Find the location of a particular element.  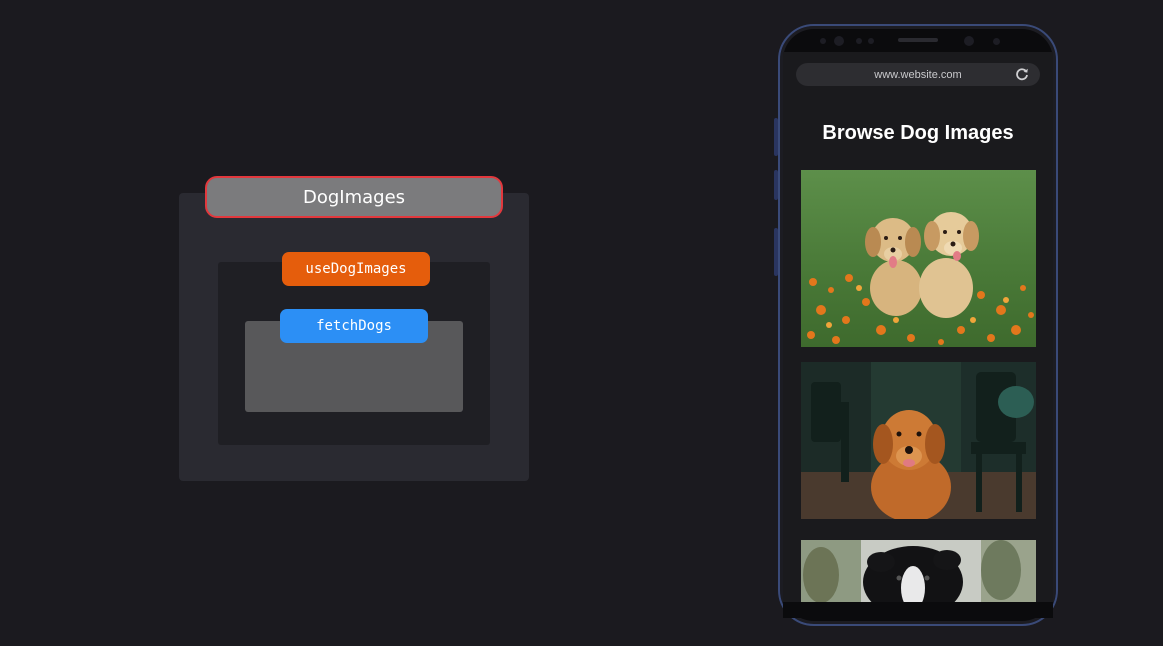

golden-retriever-photo is located at coordinates (918, 440).